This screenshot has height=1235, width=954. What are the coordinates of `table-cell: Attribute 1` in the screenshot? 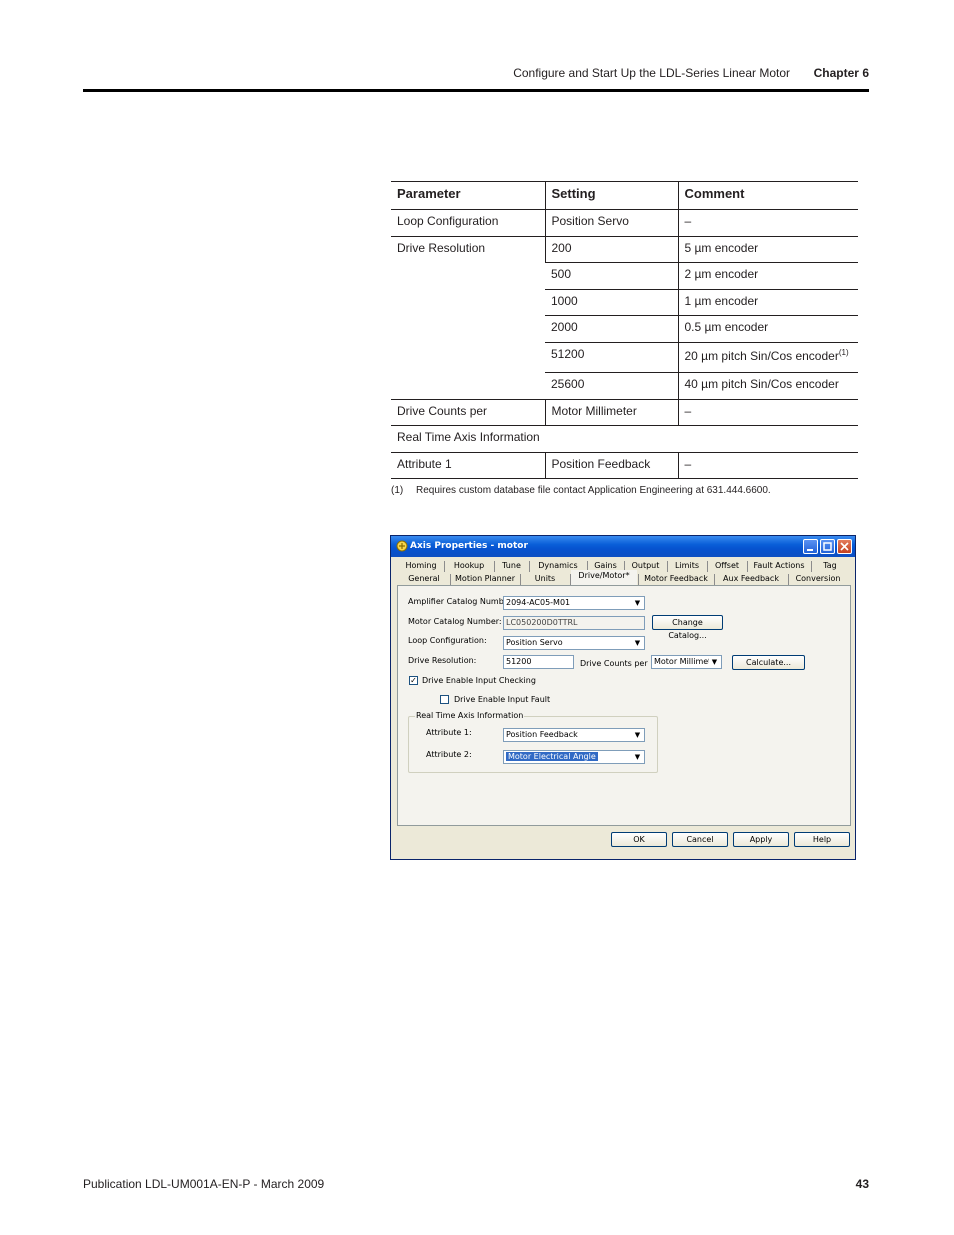 It's located at (468, 465).